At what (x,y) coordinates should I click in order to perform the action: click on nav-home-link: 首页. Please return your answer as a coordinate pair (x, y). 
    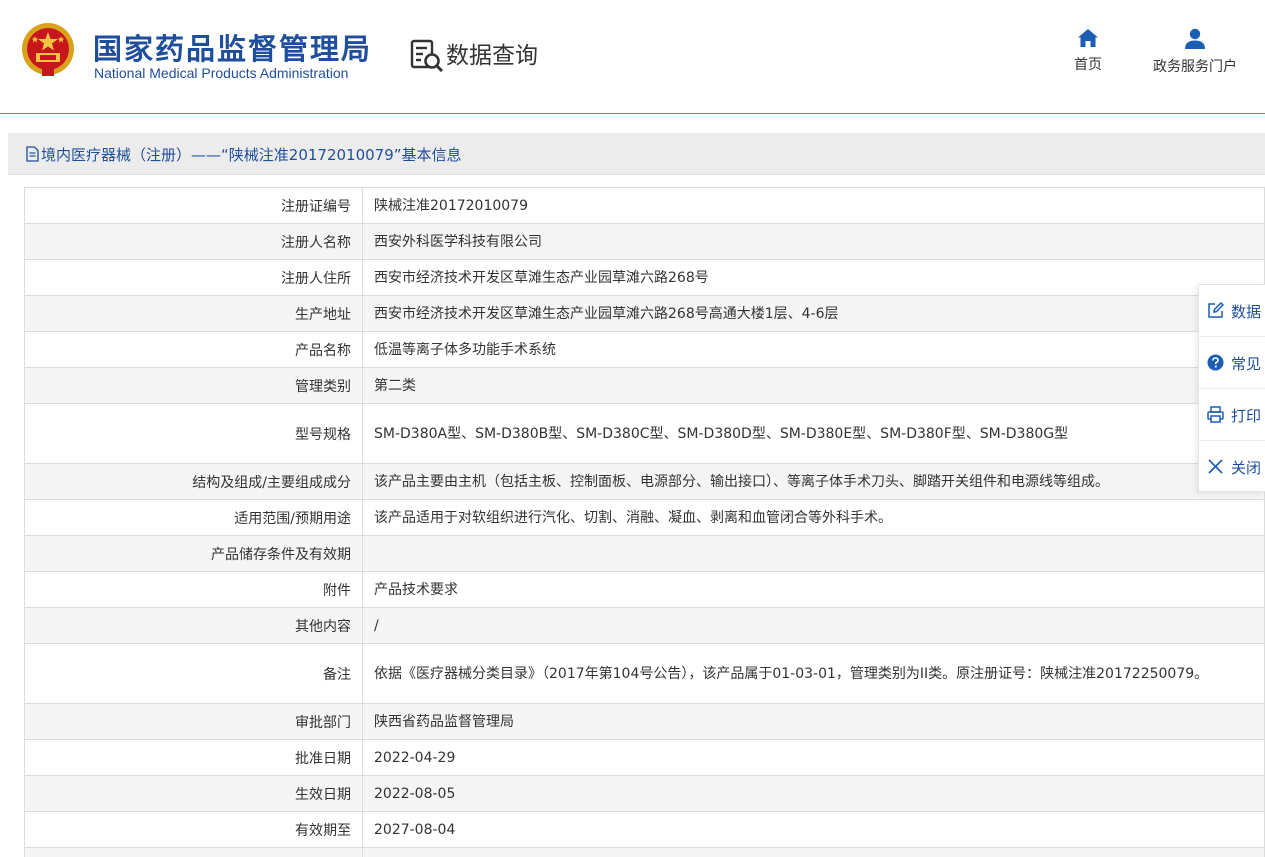
    Looking at the image, I should click on (1088, 51).